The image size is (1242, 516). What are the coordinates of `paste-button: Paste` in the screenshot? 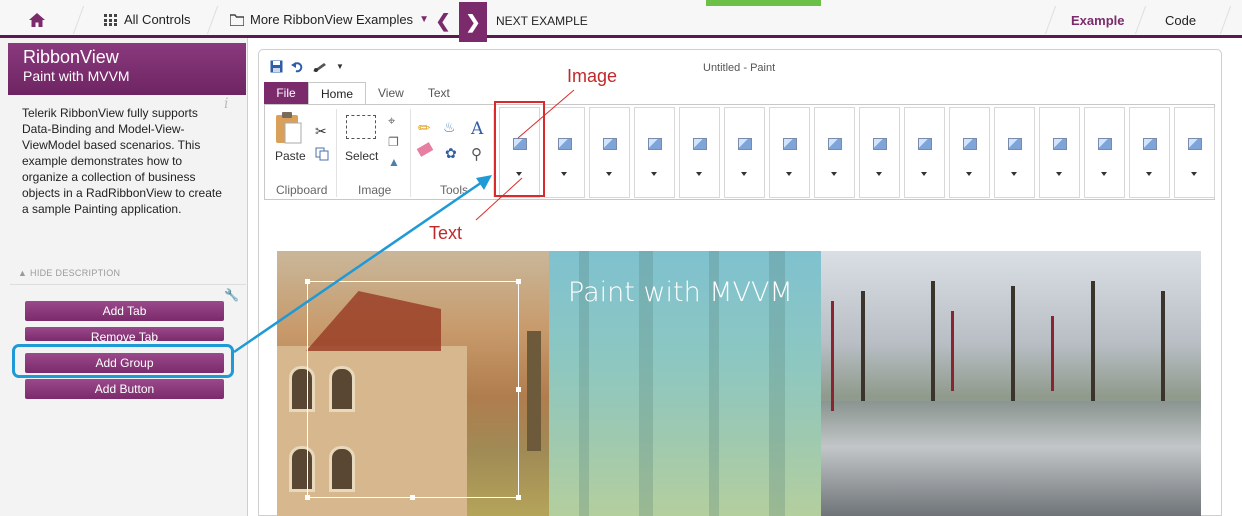 It's located at (289, 140).